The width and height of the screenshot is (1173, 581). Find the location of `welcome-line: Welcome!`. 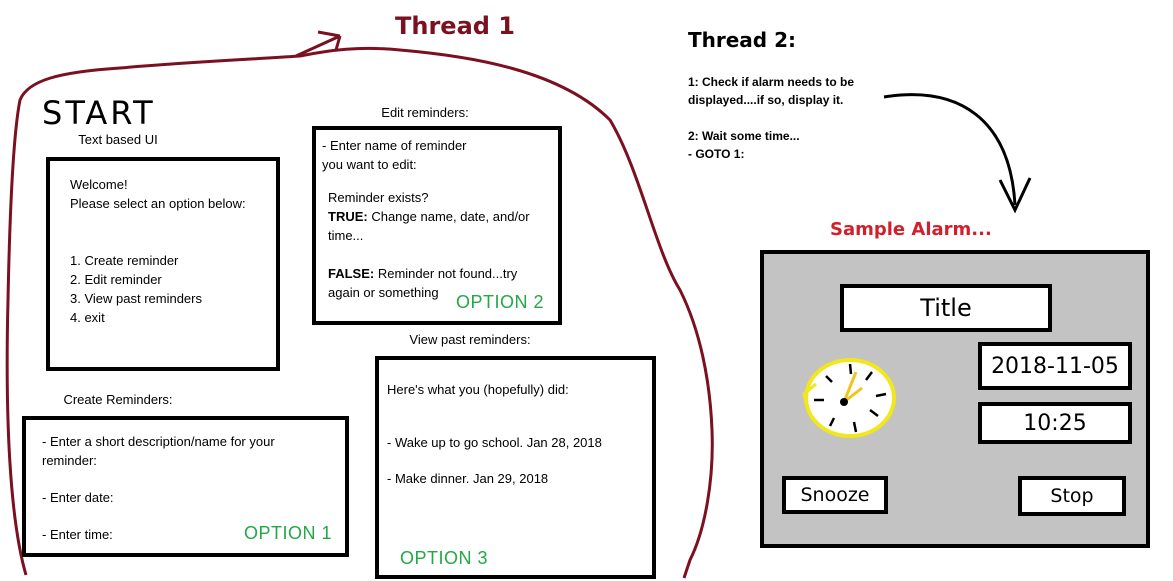

welcome-line: Welcome! is located at coordinates (99, 184).